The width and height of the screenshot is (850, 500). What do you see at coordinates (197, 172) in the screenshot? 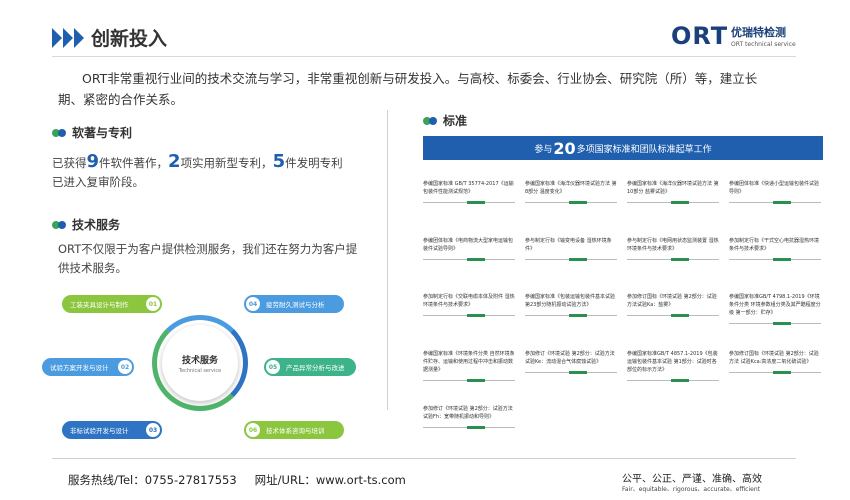
I see `software-stats: 已获得9件软件著作，2项实用新型专利，5件发明专利 已进入复审阶段。` at bounding box center [197, 172].